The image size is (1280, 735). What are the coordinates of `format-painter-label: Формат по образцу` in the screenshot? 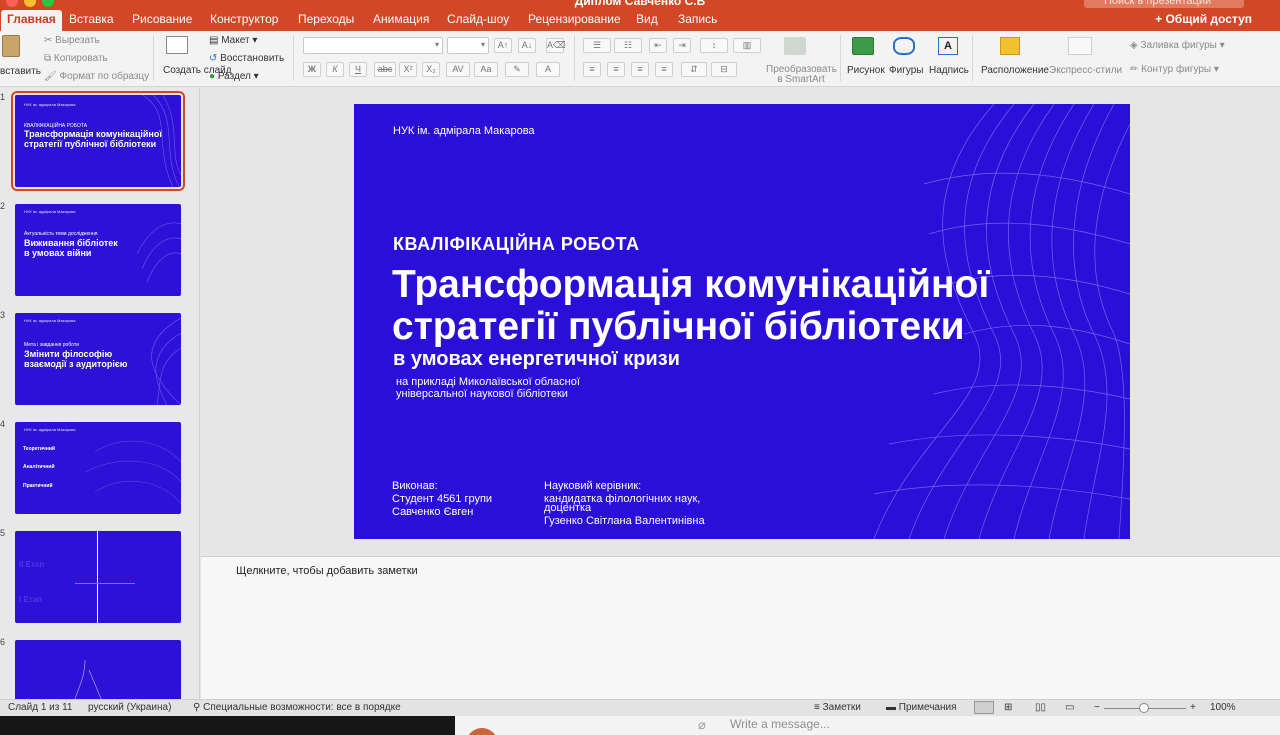 It's located at (104, 76).